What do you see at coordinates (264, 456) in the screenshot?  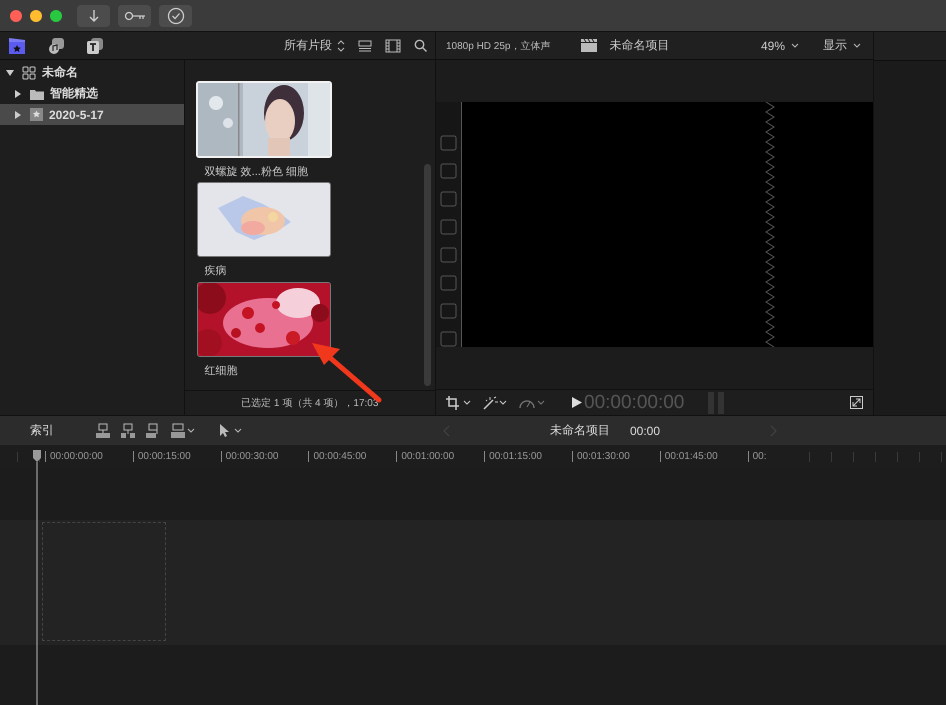 I see `ruler-label: 00:00:30:00` at bounding box center [264, 456].